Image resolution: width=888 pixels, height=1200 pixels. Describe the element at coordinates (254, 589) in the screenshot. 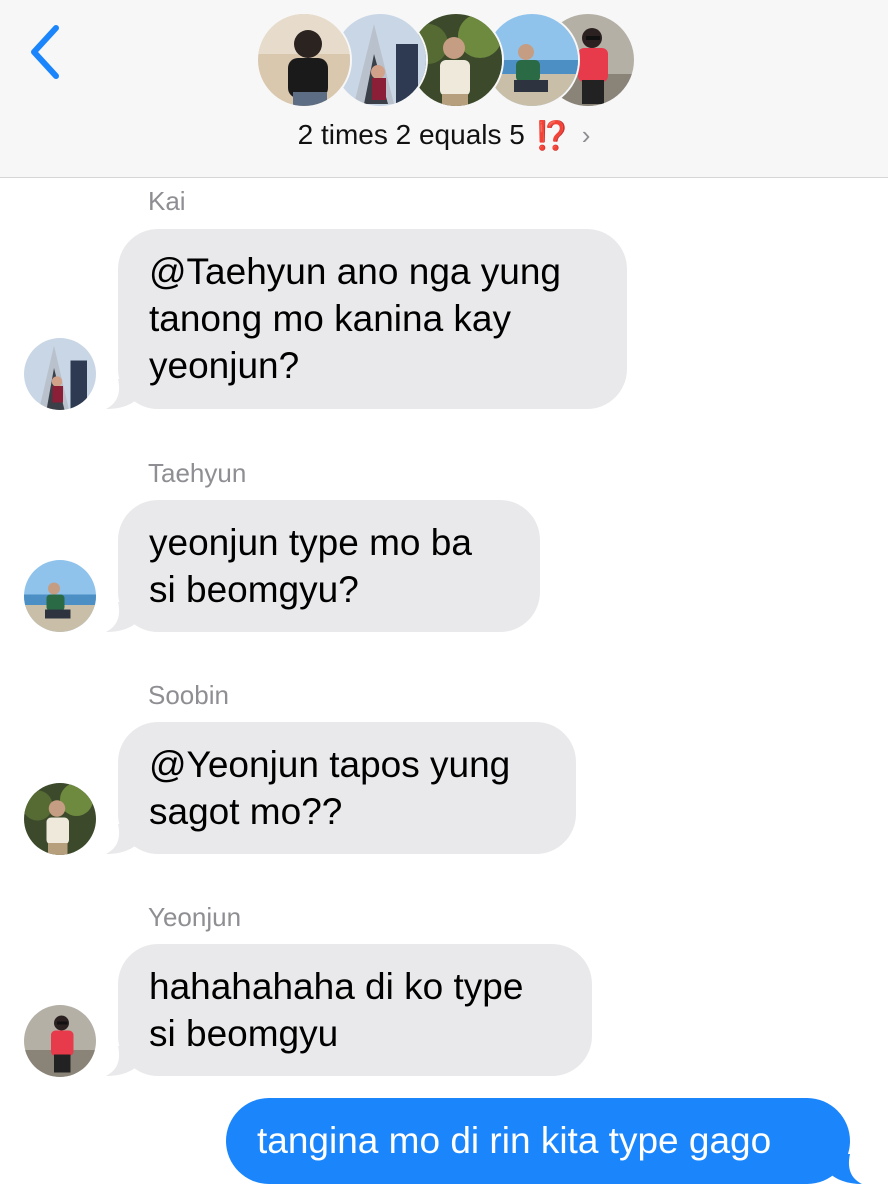

I see `message-text: si beomgyu?` at that location.